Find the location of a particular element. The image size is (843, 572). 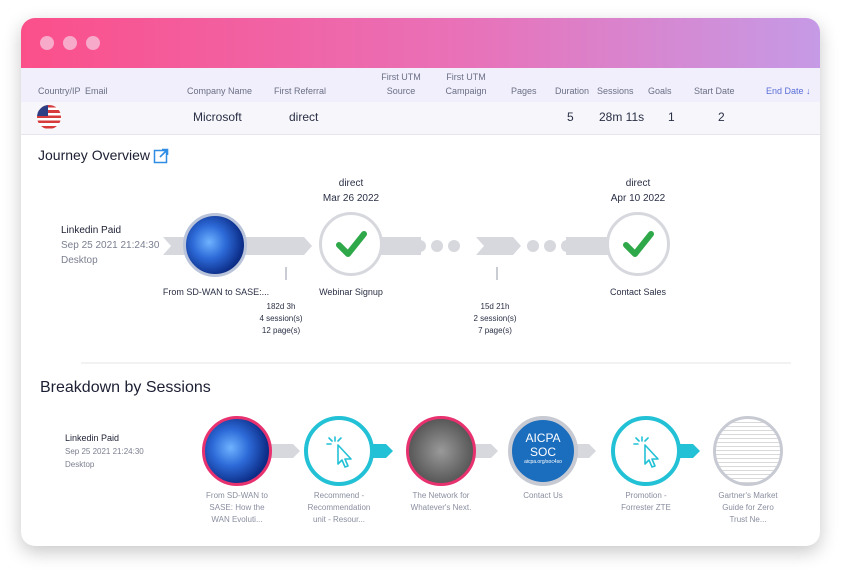

session-thumb-promotion is located at coordinates (646, 451).